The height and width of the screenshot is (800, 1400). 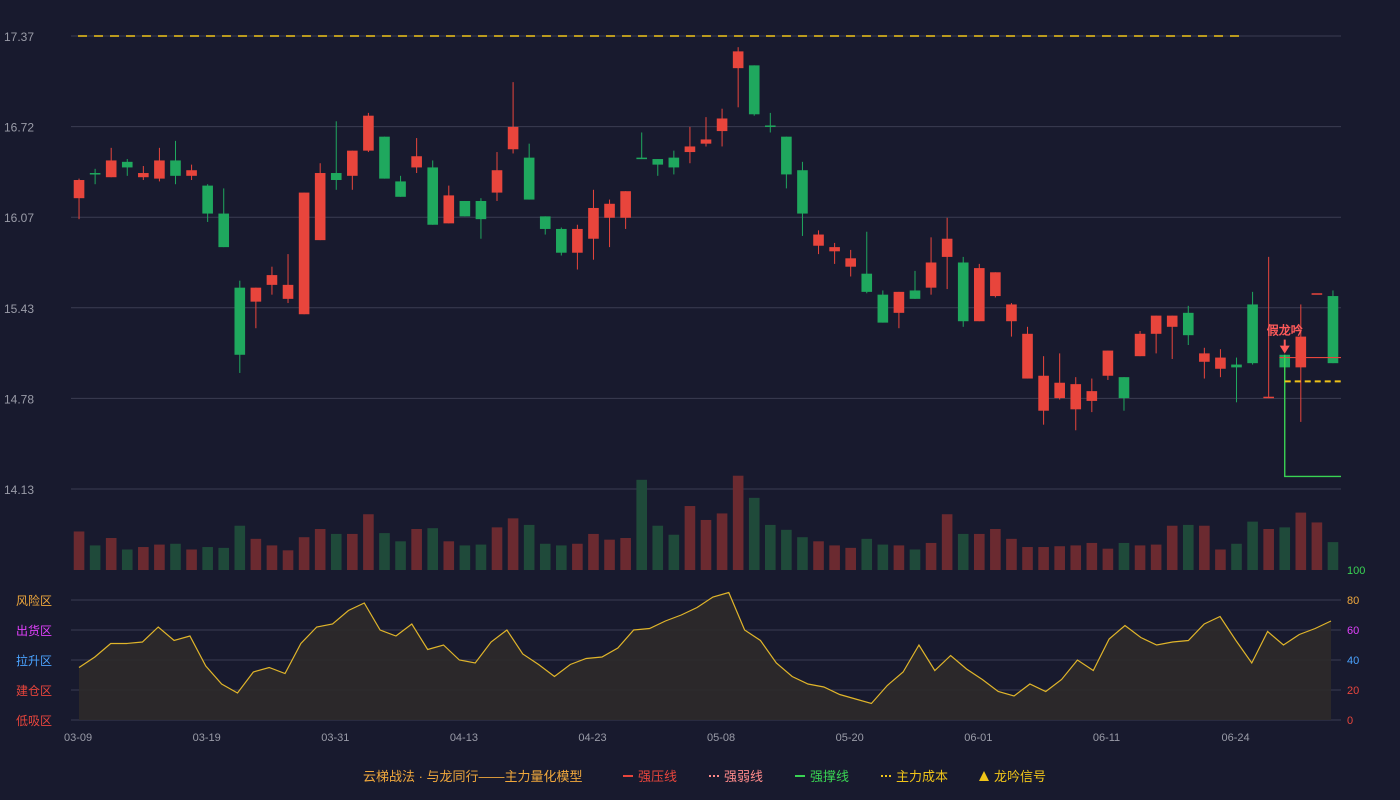 I want to click on date-tick-label: 04-13, so click(x=464, y=738).